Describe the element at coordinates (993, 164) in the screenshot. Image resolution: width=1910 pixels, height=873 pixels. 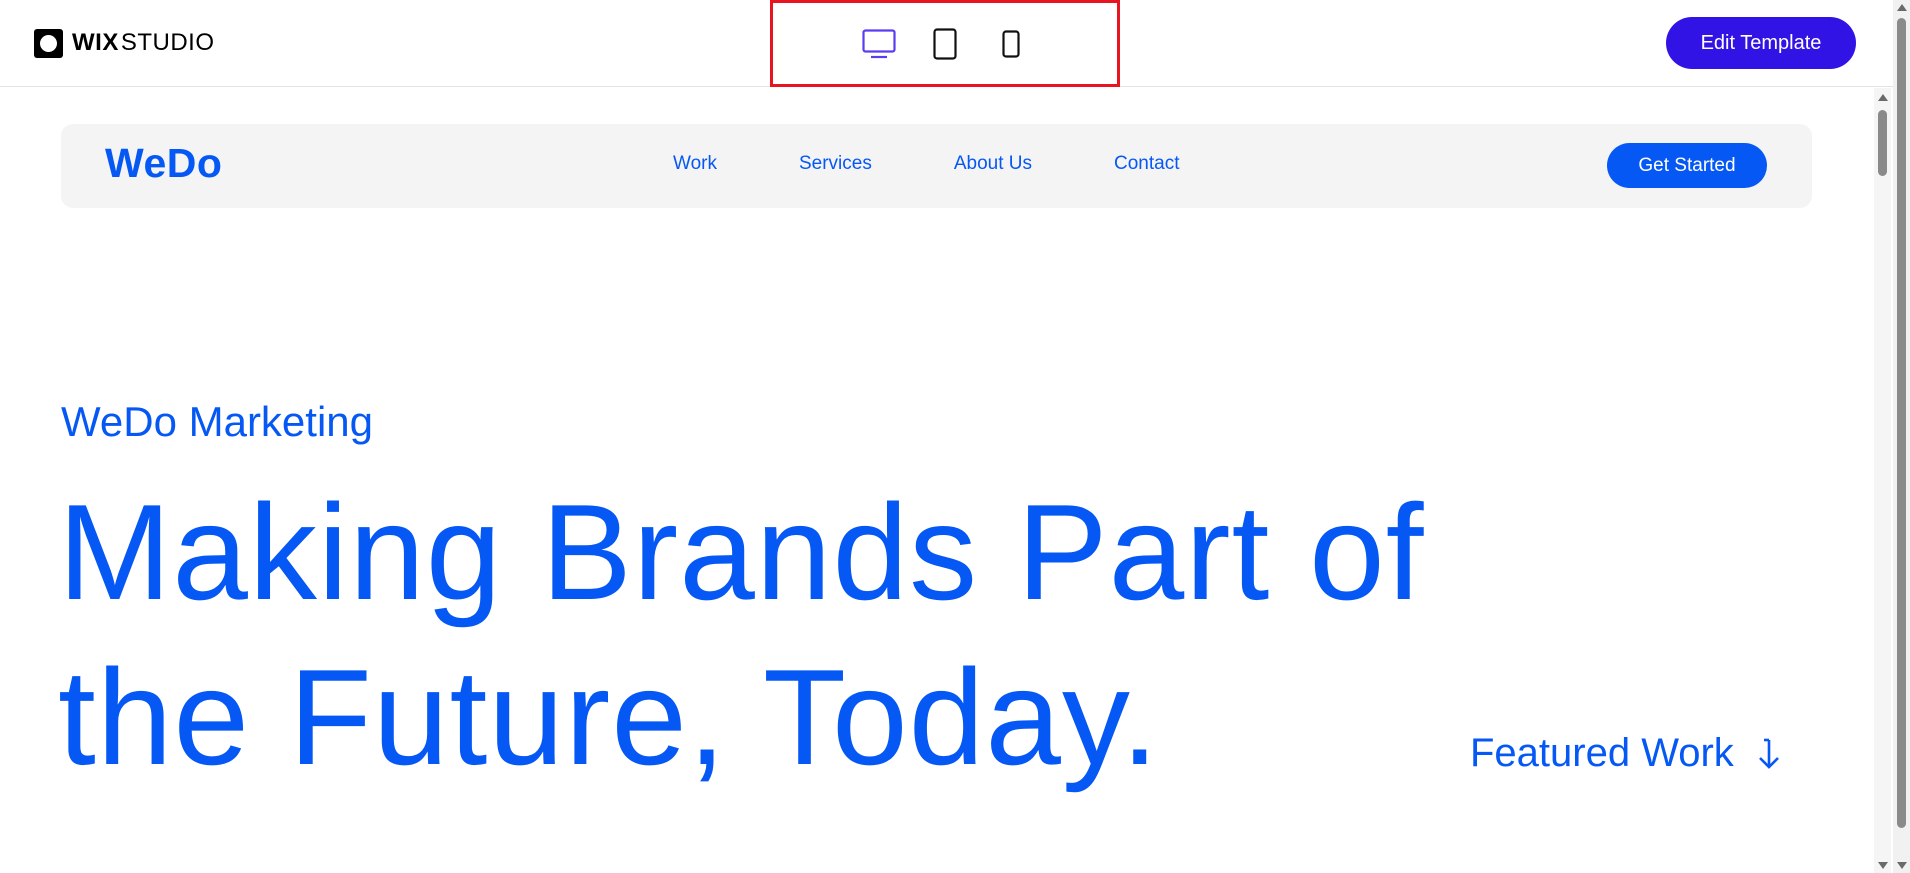
I see `nav-item-about-us: About Us` at that location.